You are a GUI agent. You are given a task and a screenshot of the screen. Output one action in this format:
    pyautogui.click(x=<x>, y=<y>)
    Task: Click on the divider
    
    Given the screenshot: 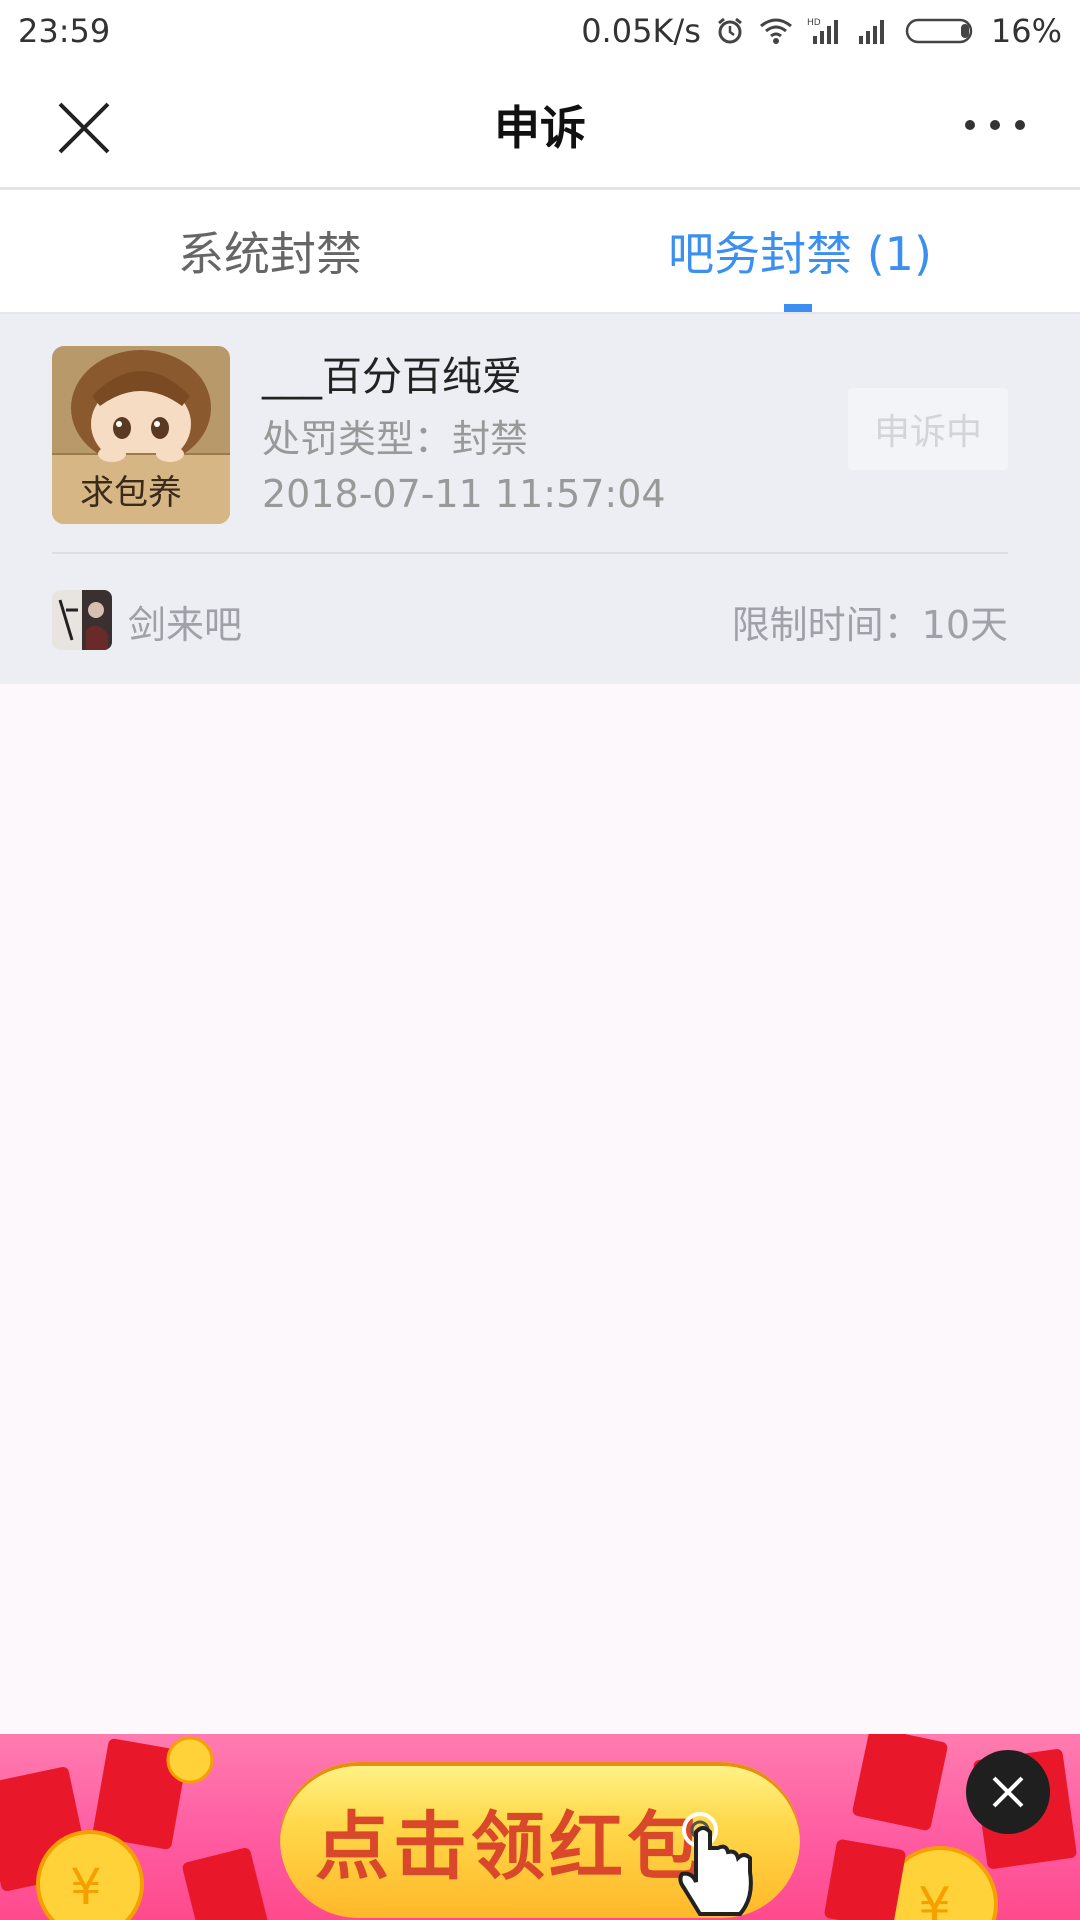 What is the action you would take?
    pyautogui.click(x=530, y=553)
    